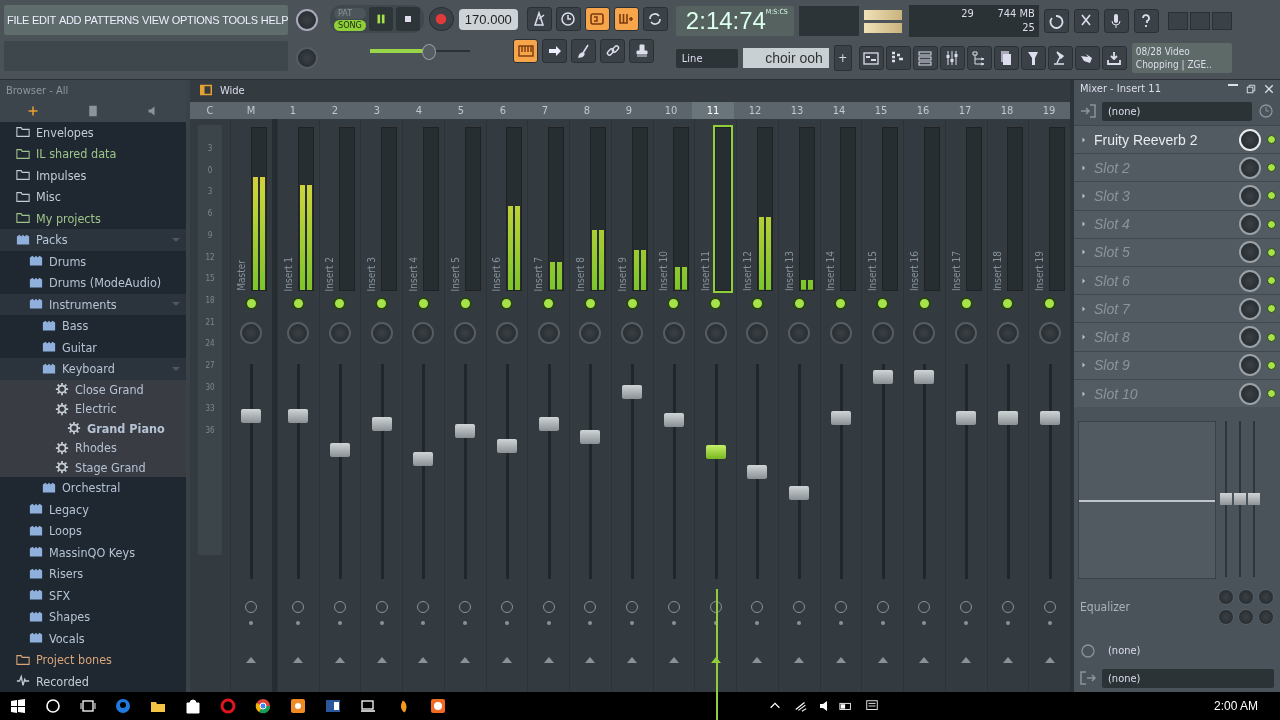  I want to click on column-number: 18, so click(1007, 110).